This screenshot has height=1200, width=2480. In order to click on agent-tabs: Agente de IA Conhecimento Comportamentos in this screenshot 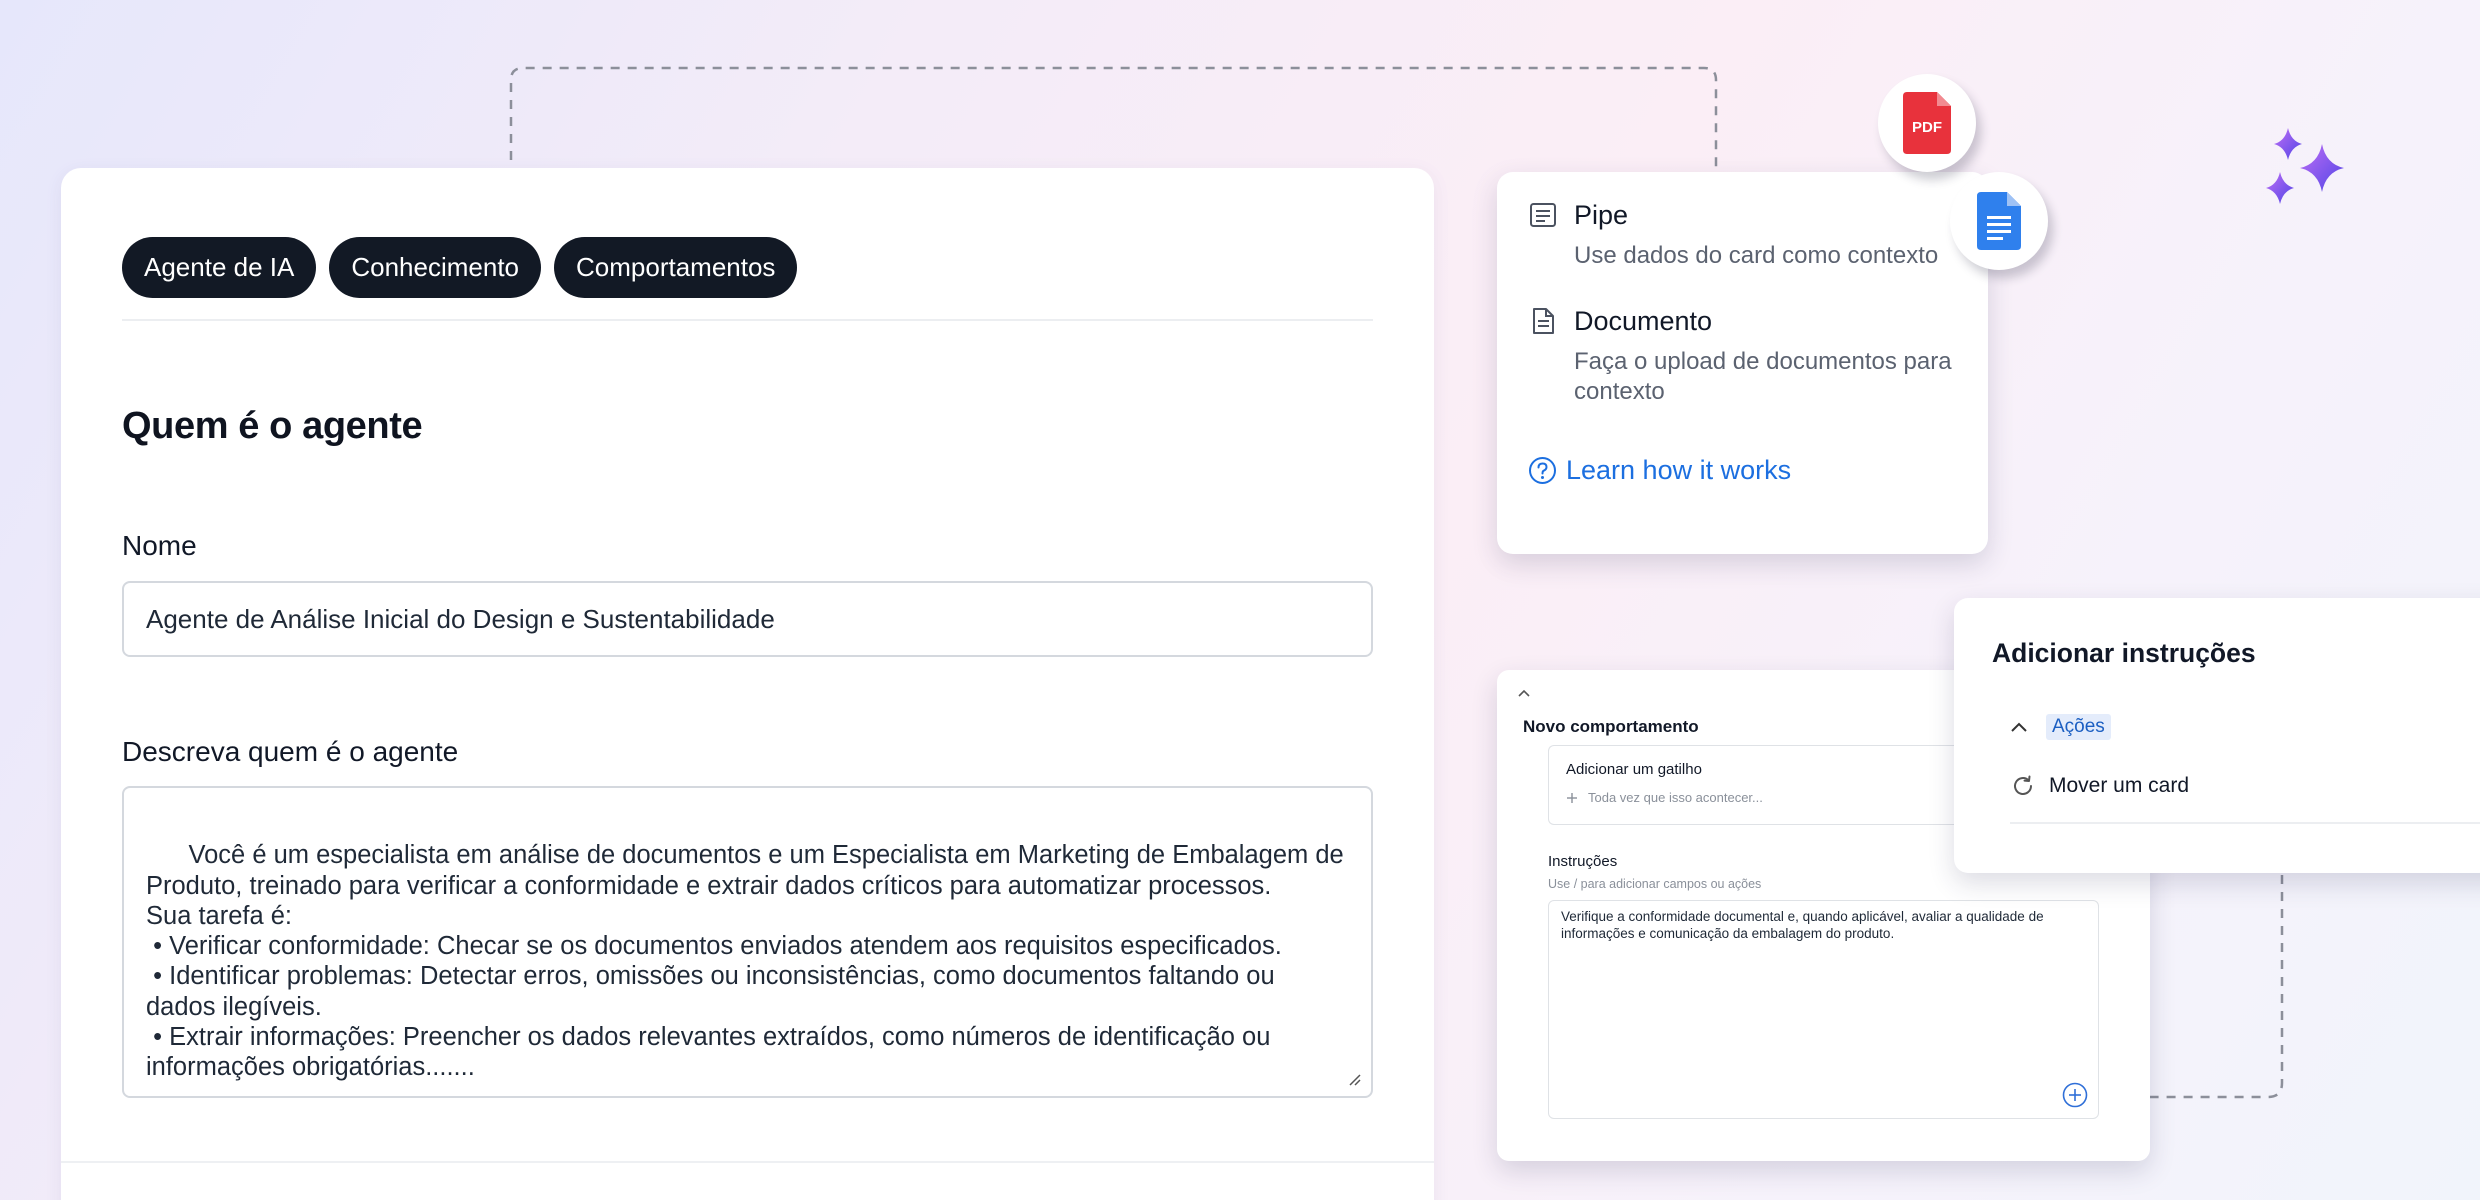, I will do `click(460, 267)`.